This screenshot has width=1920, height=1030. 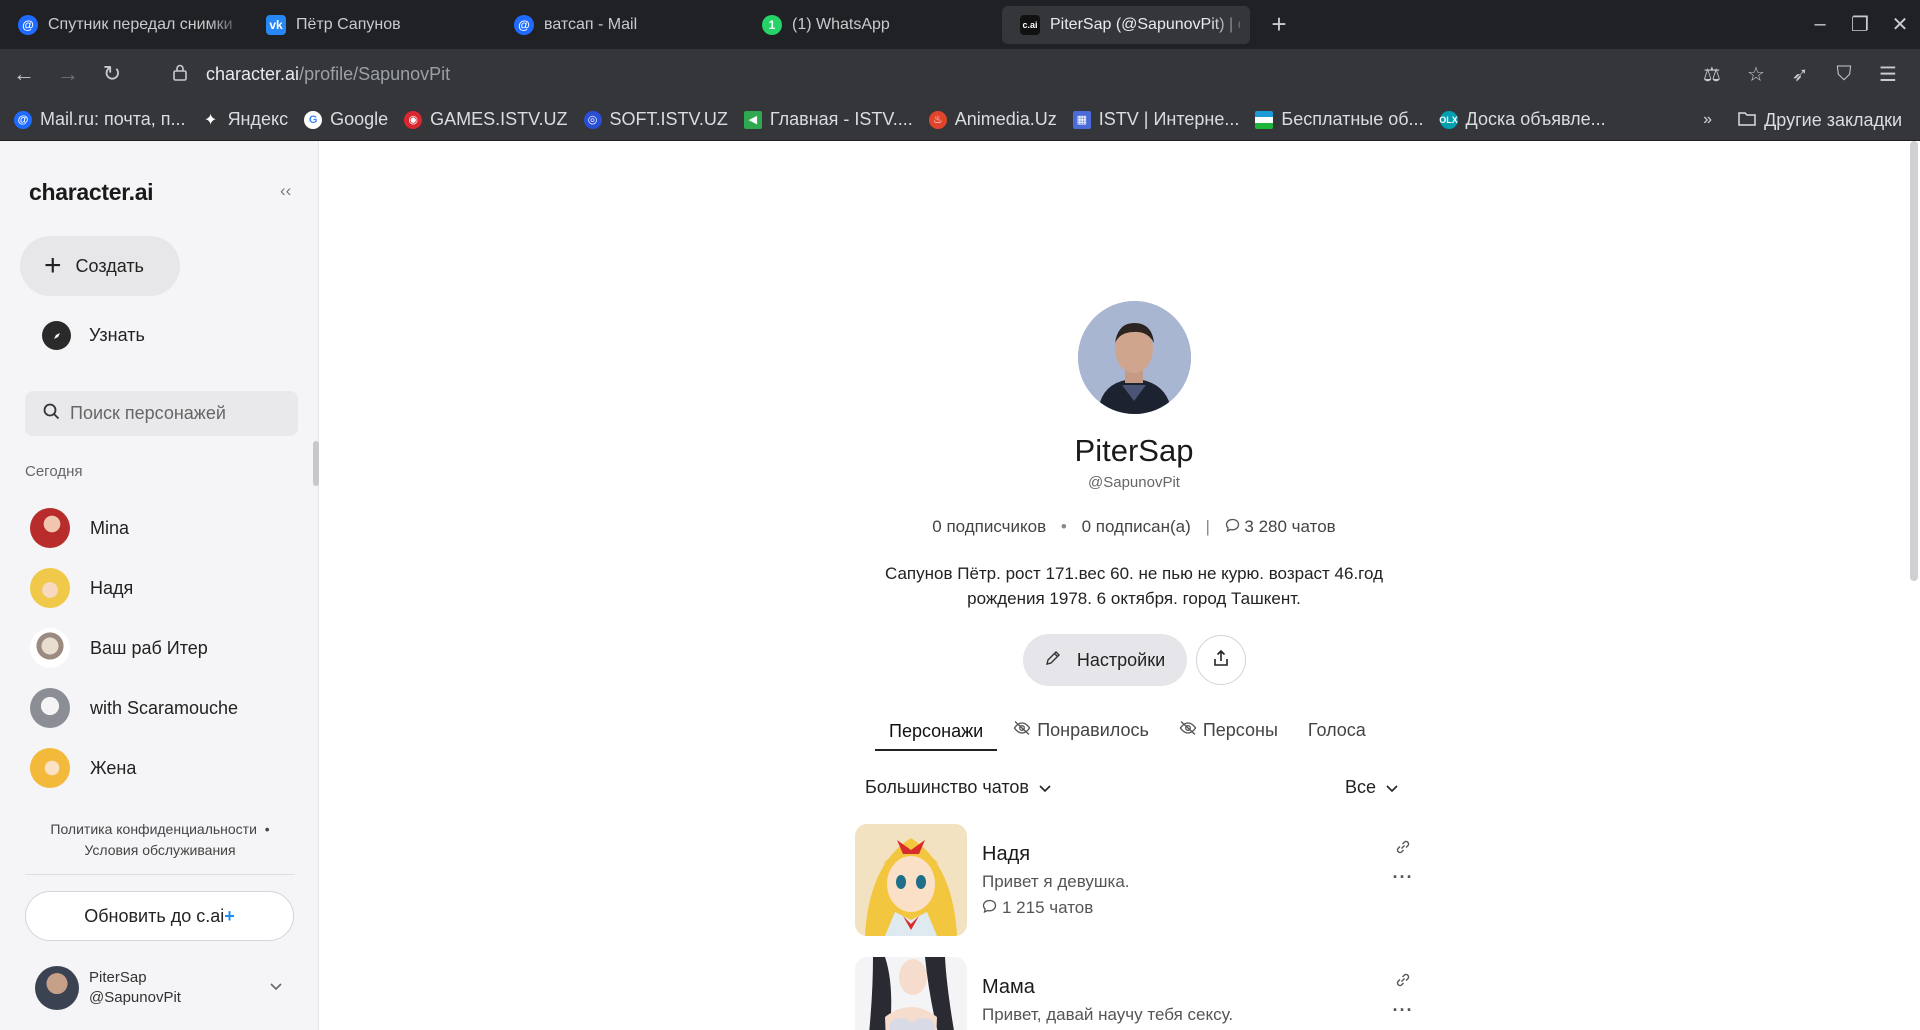 What do you see at coordinates (160, 874) in the screenshot?
I see `divider` at bounding box center [160, 874].